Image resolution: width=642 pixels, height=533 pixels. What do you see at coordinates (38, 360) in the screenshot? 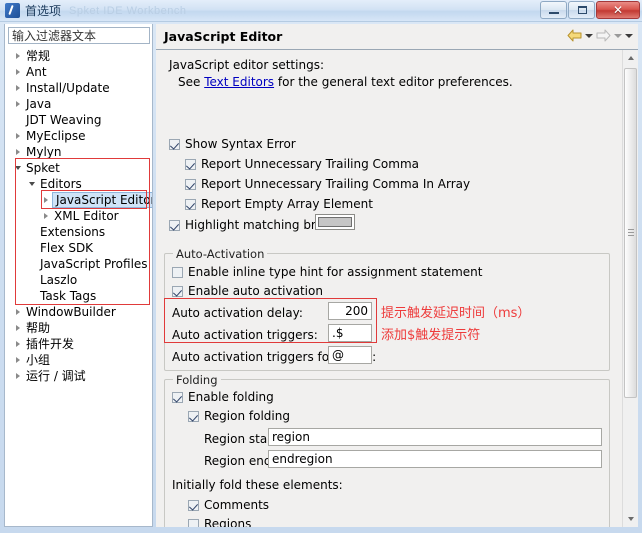
I see `sidebar-item-label: 小组` at bounding box center [38, 360].